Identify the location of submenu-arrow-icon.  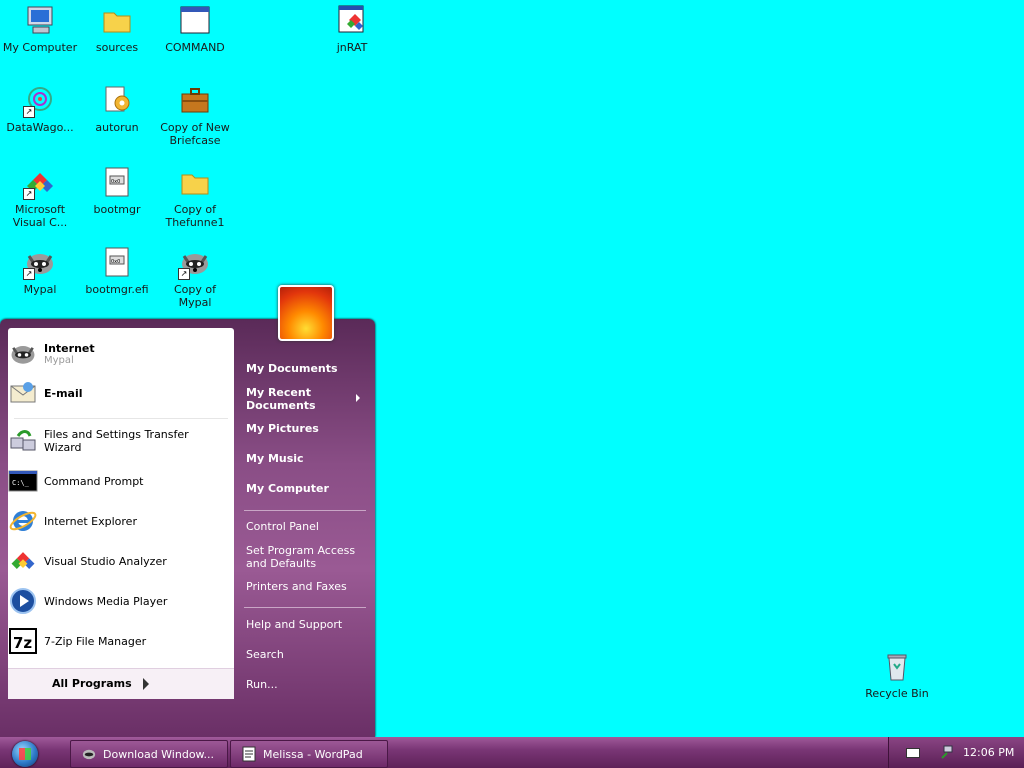
(358, 398).